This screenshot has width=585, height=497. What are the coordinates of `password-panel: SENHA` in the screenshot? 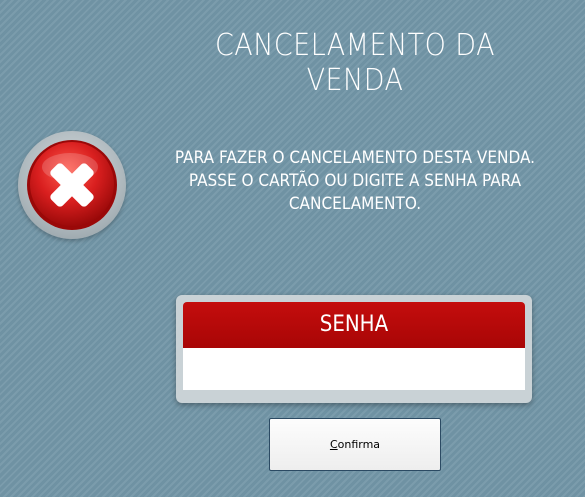 It's located at (354, 349).